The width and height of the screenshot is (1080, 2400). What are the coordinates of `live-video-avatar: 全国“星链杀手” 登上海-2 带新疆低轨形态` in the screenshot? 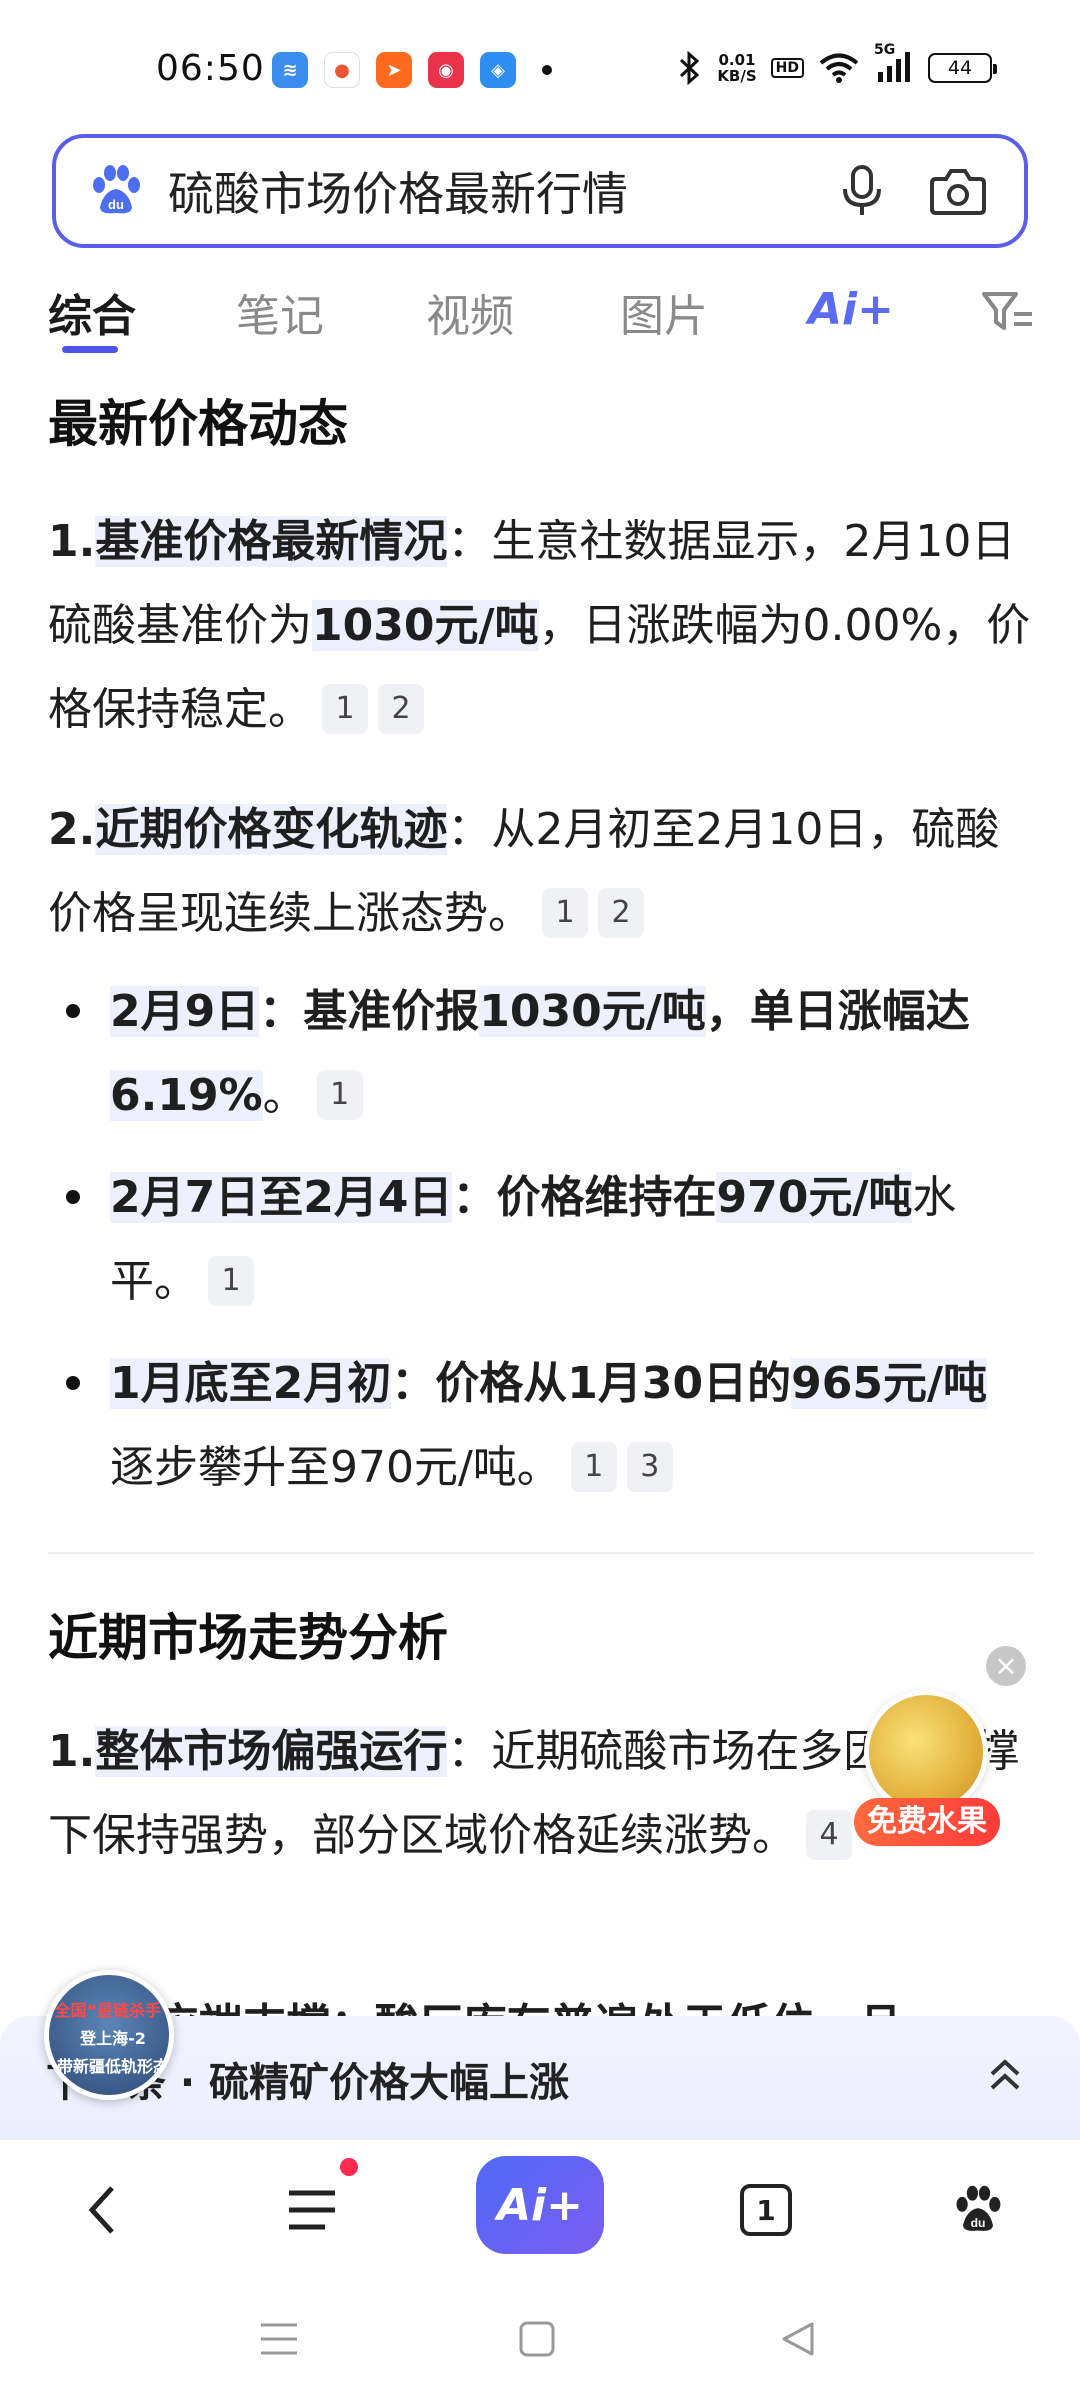 It's located at (109, 2035).